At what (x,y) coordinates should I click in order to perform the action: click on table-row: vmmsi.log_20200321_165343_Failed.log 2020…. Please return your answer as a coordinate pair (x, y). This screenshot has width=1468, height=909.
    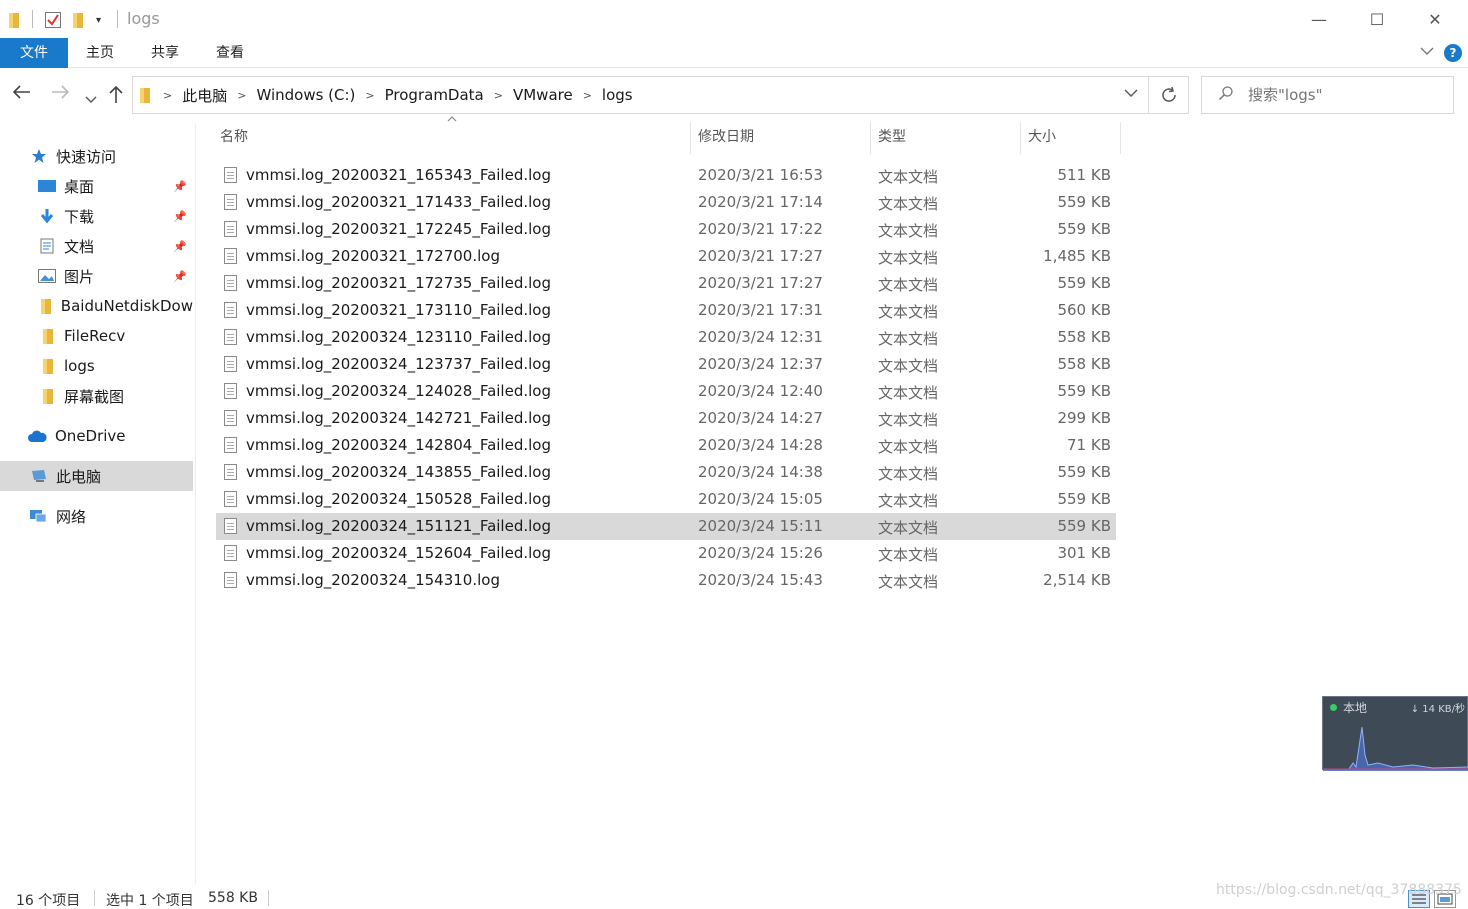
    Looking at the image, I should click on (666, 175).